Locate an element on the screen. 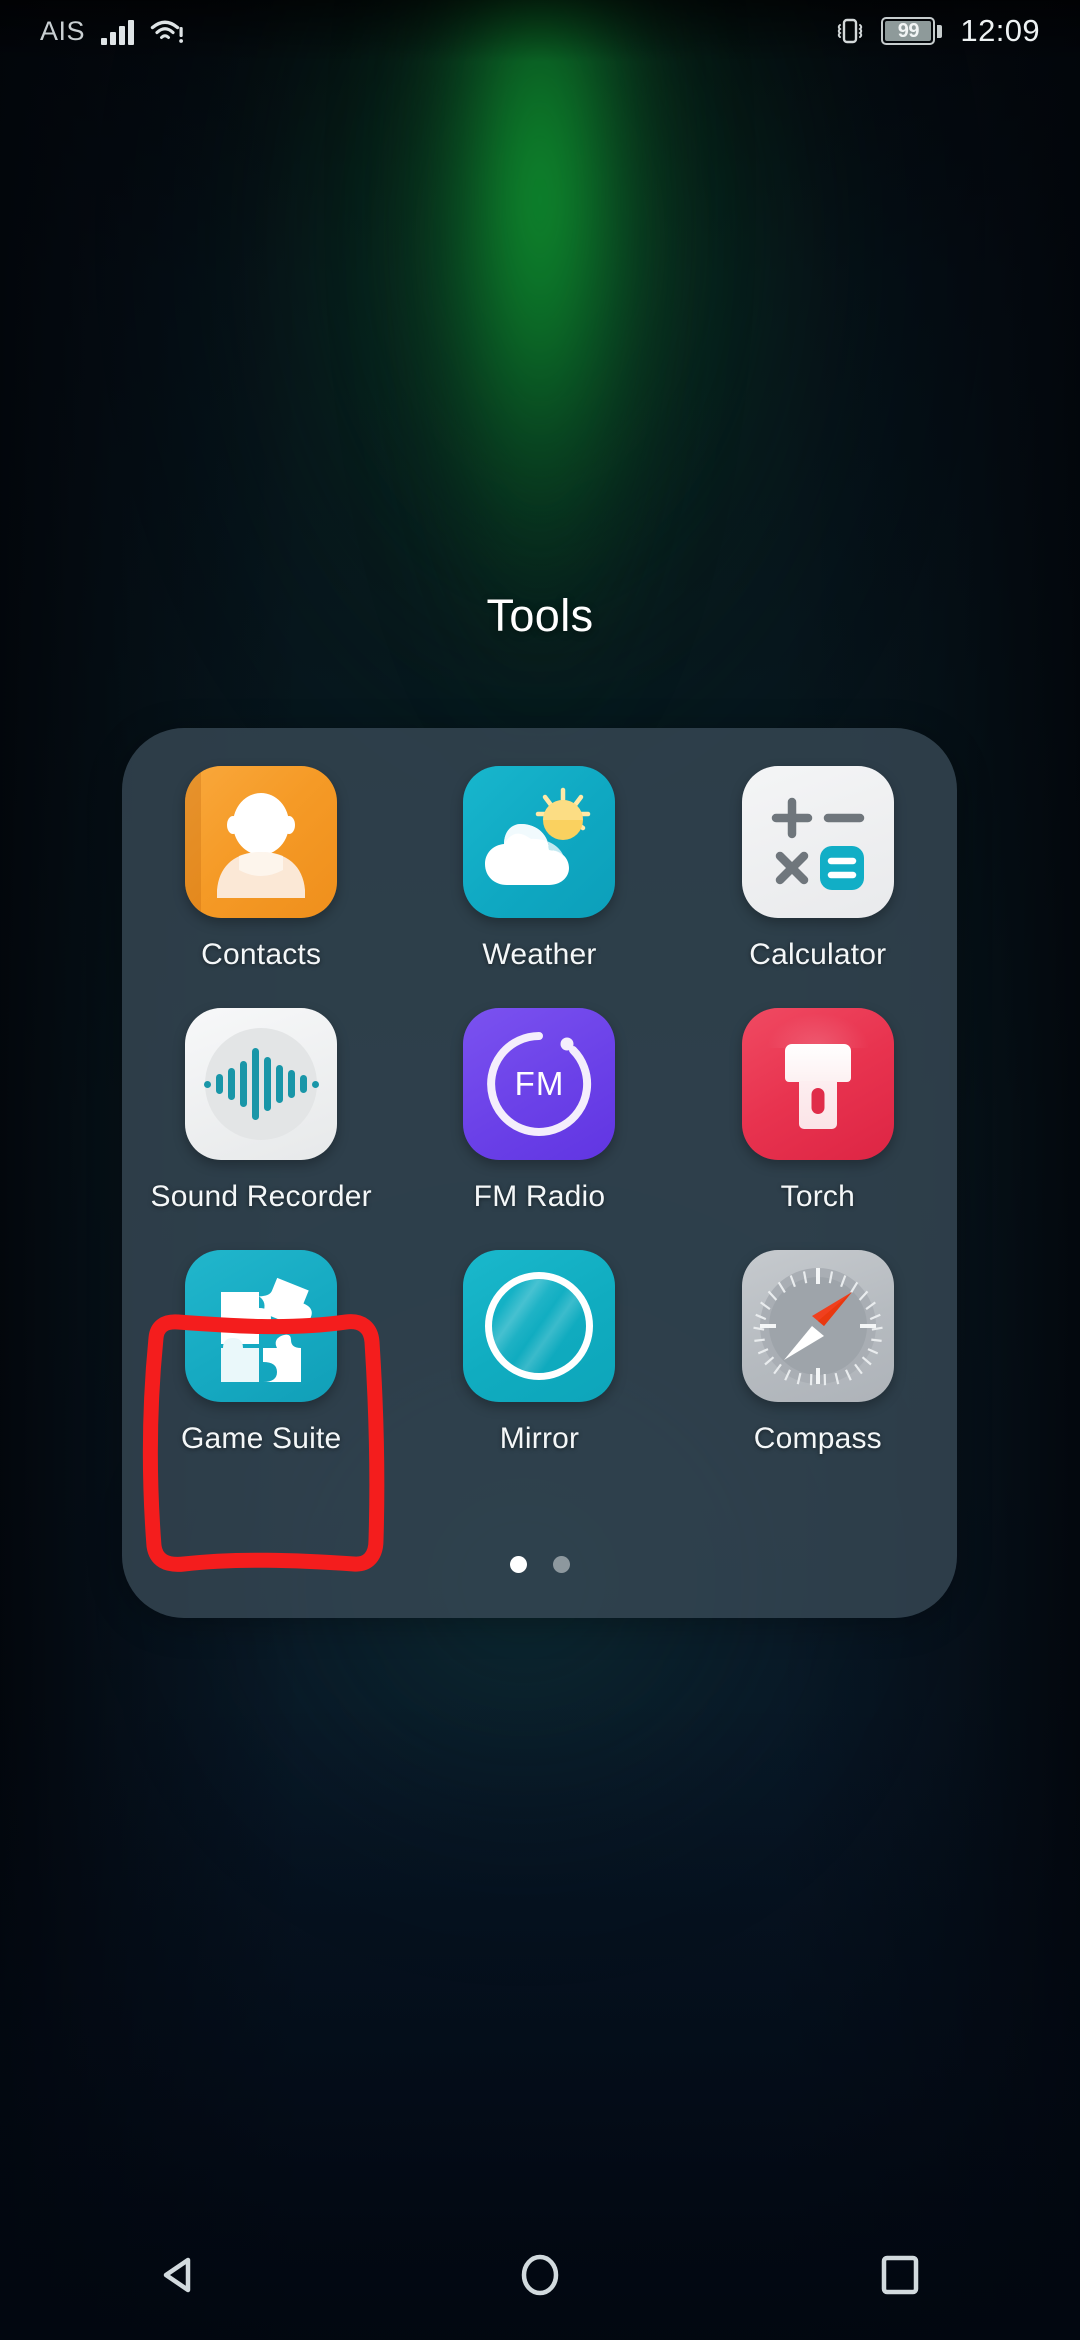 The image size is (1080, 2340). status-bar-left: AIS is located at coordinates (112, 31).